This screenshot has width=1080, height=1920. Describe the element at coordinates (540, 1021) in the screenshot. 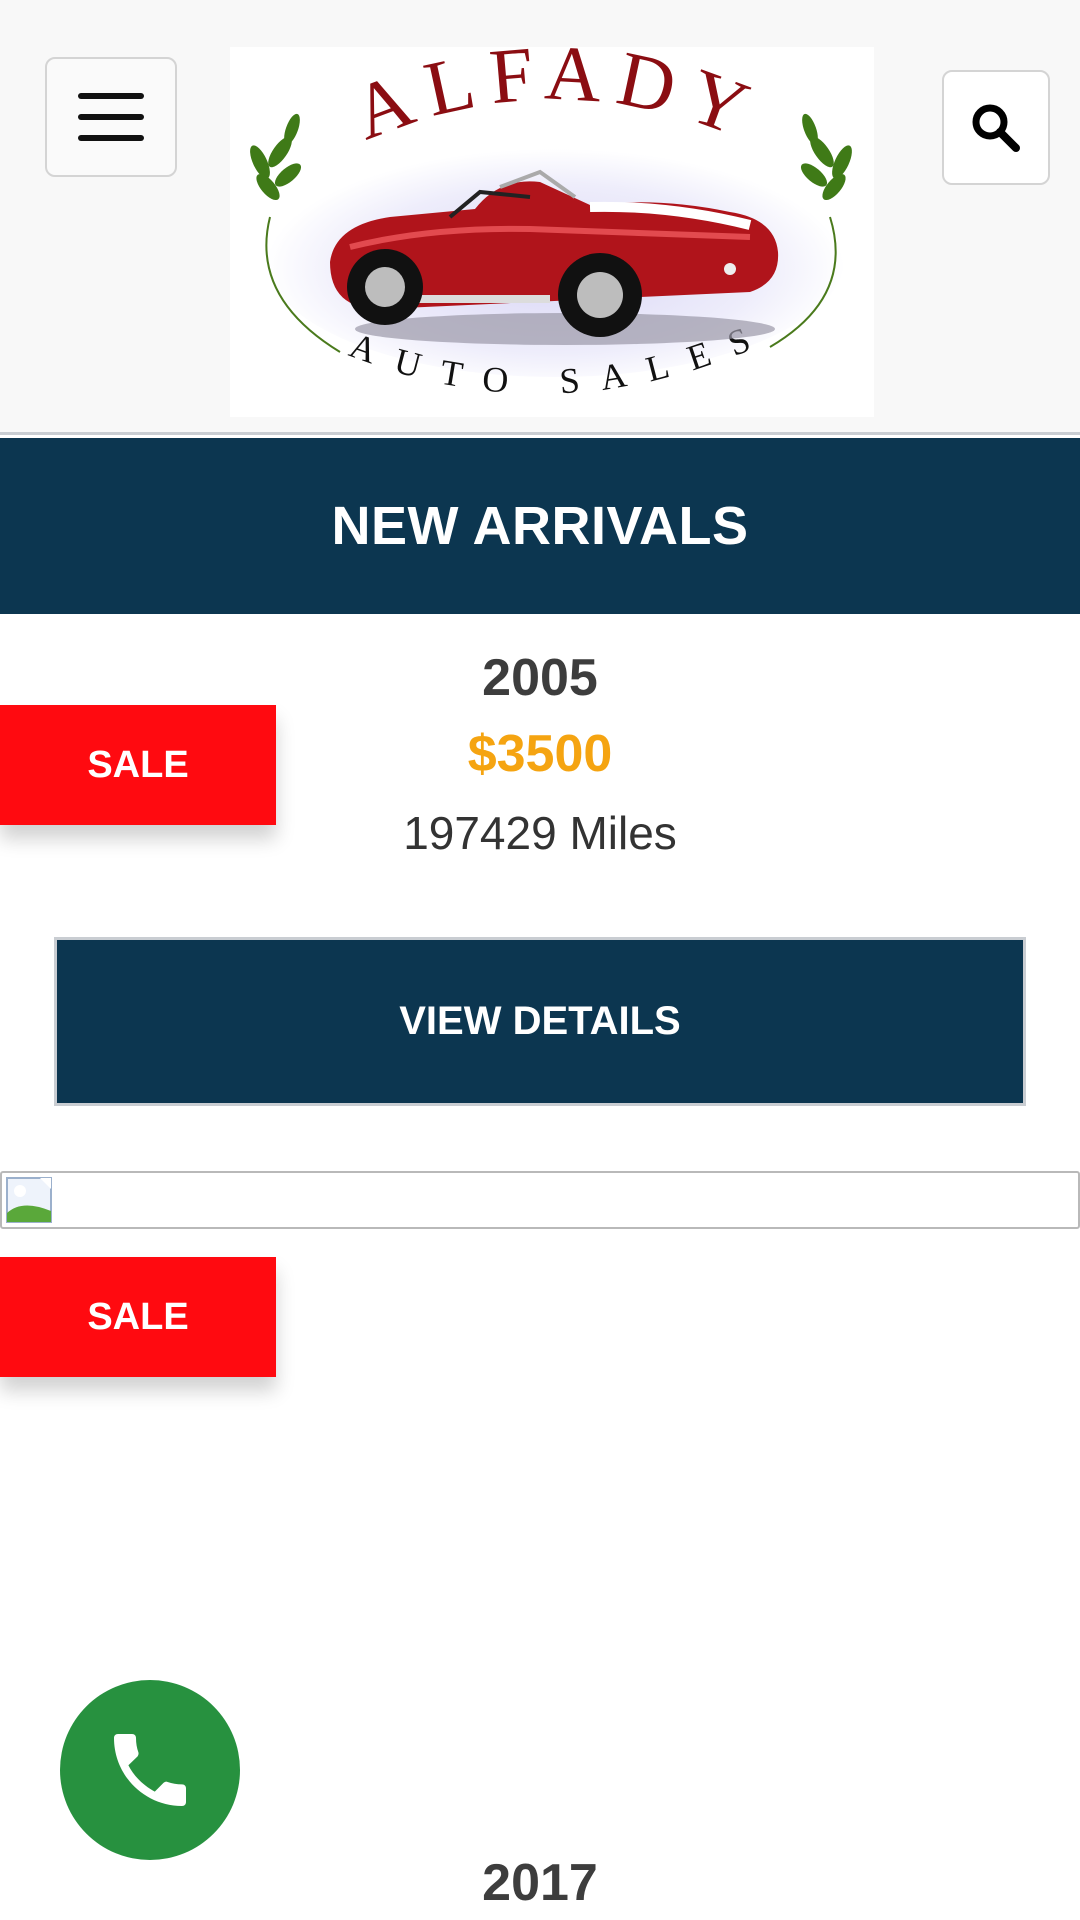

I see `view-details-button: VIEW DETAILS` at that location.